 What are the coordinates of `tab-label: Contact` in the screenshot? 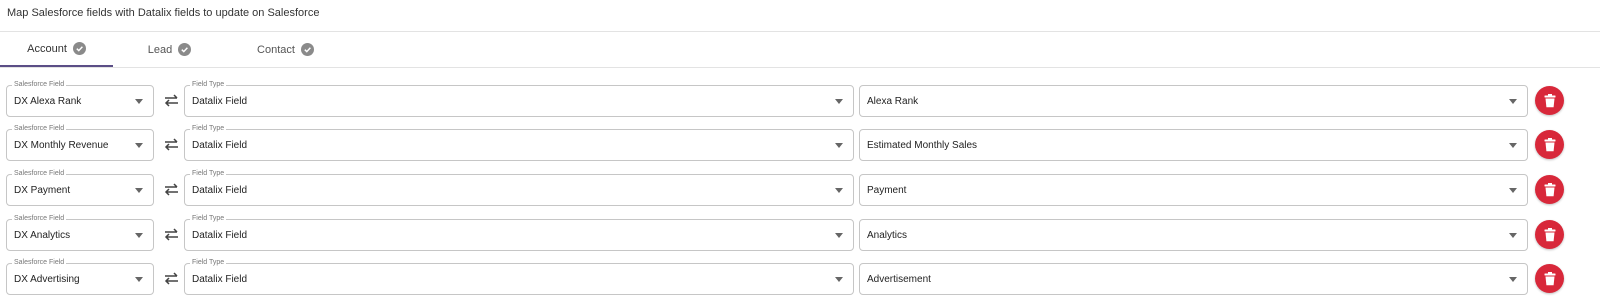 It's located at (276, 49).